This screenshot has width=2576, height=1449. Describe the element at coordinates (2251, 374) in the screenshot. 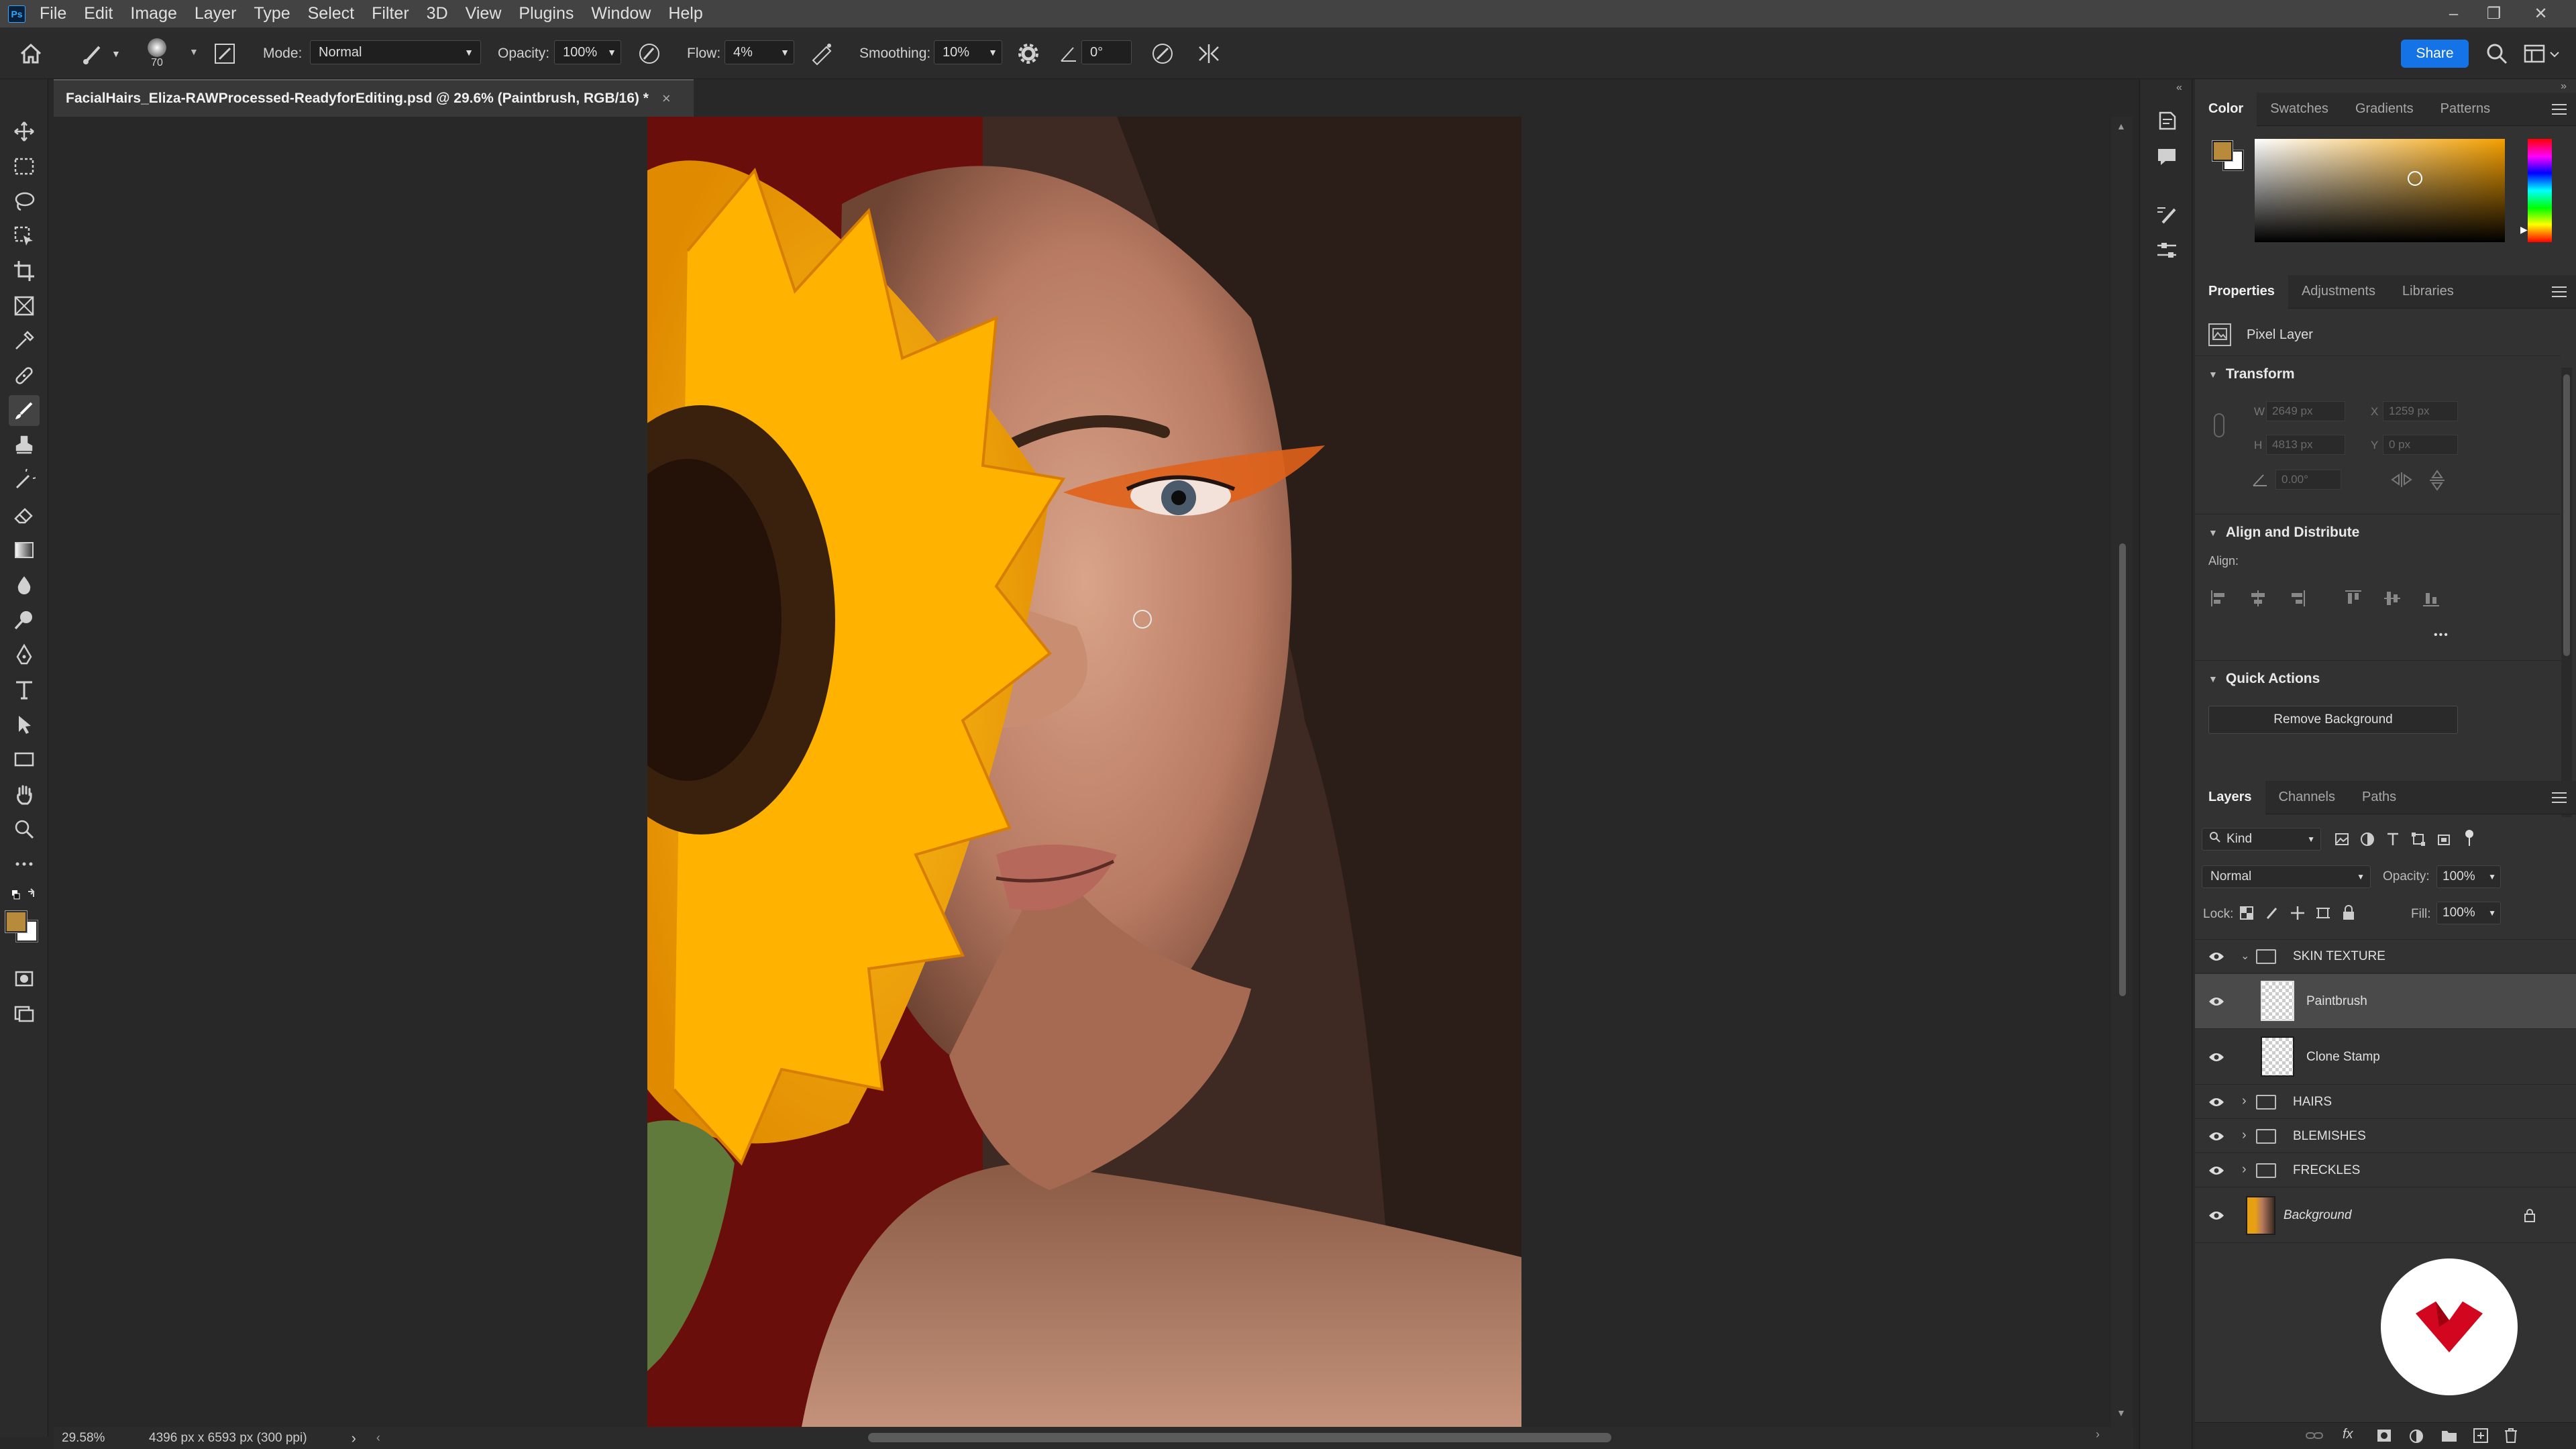

I see `transform-section-header: ▼ Transform` at that location.